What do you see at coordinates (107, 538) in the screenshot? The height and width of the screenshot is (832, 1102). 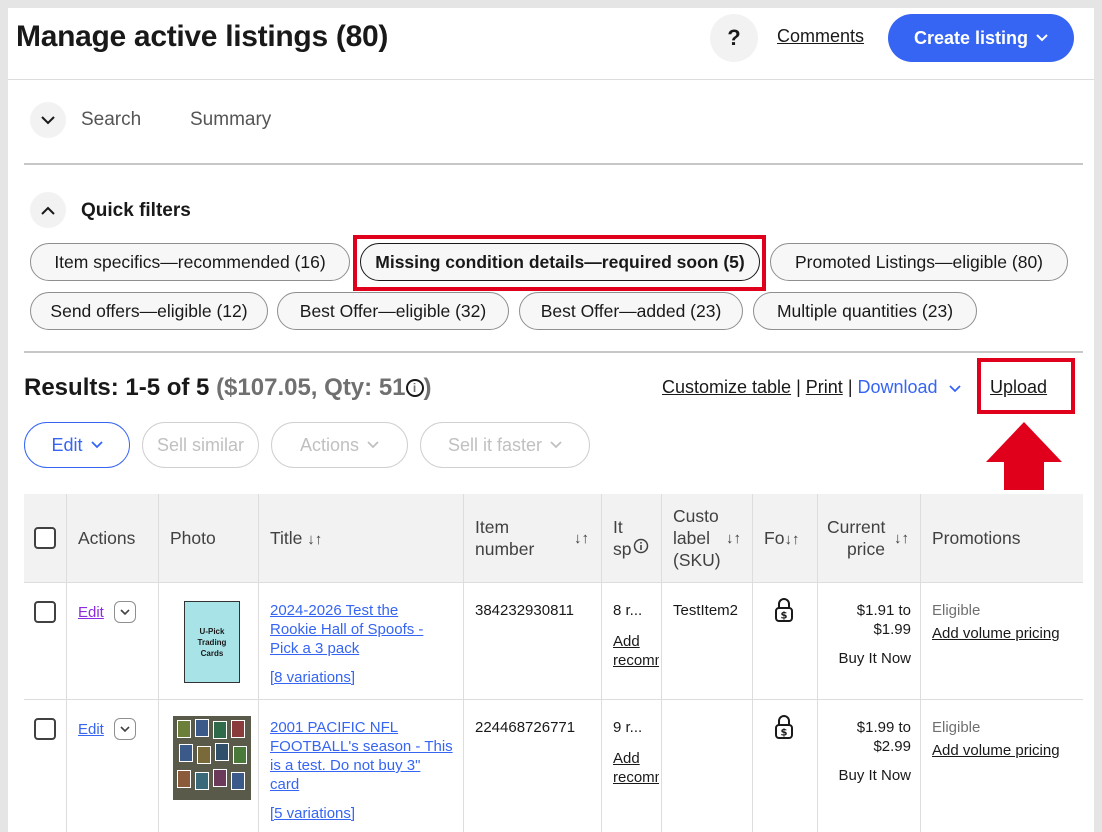 I see `column-header-actions: Actions` at bounding box center [107, 538].